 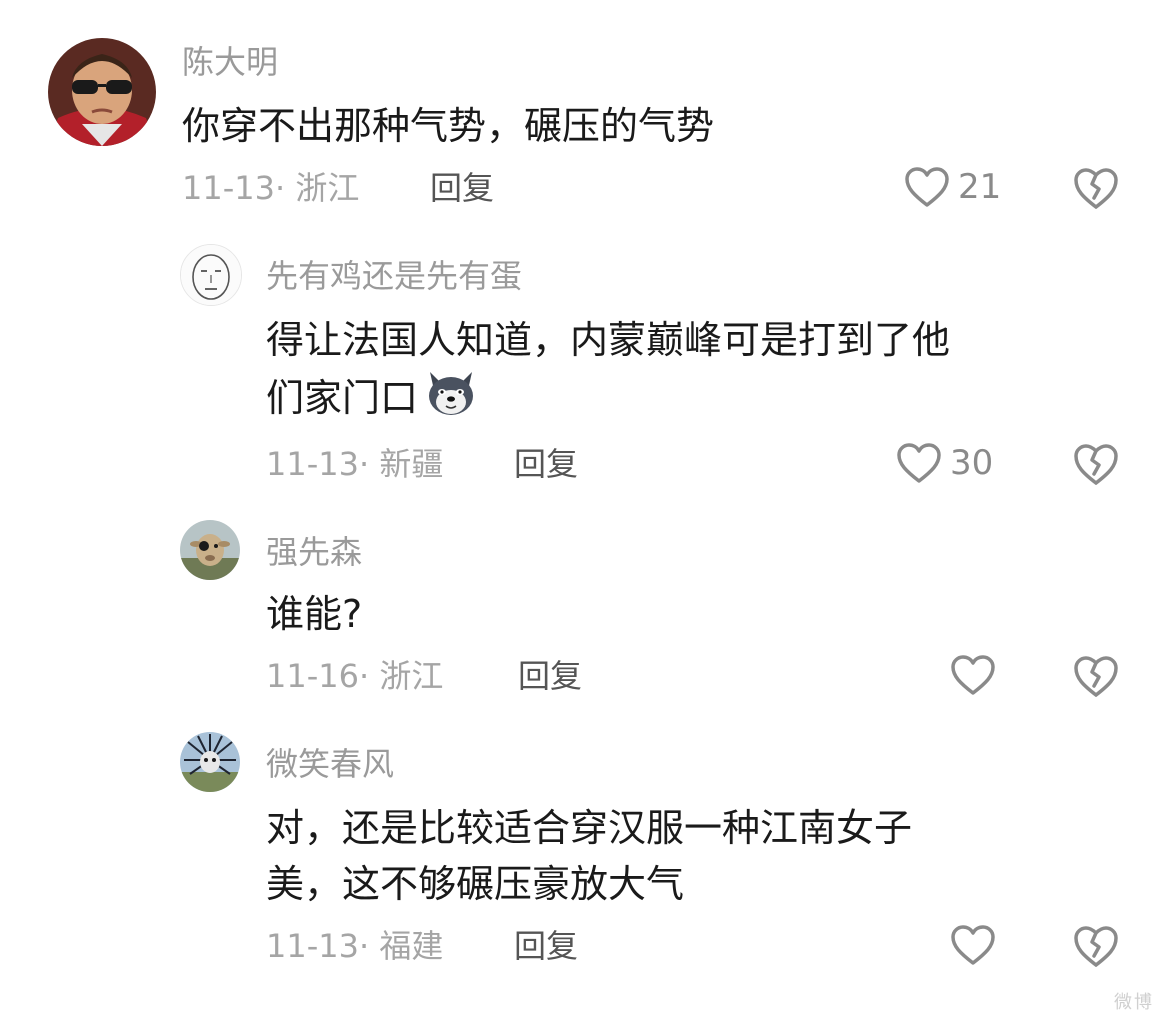 I want to click on watermark: 微博, so click(x=1134, y=1002).